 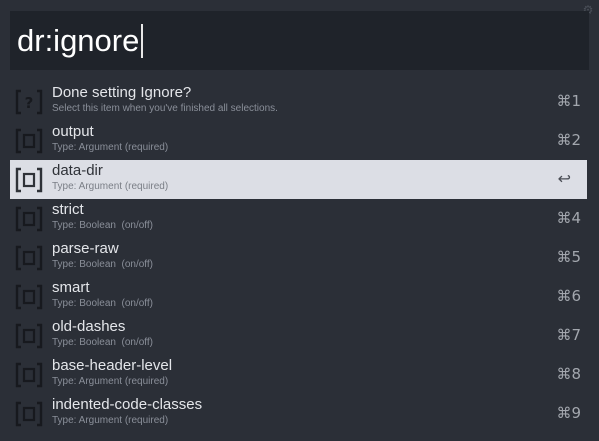 I want to click on query-input: dr:ignore, so click(x=299, y=40).